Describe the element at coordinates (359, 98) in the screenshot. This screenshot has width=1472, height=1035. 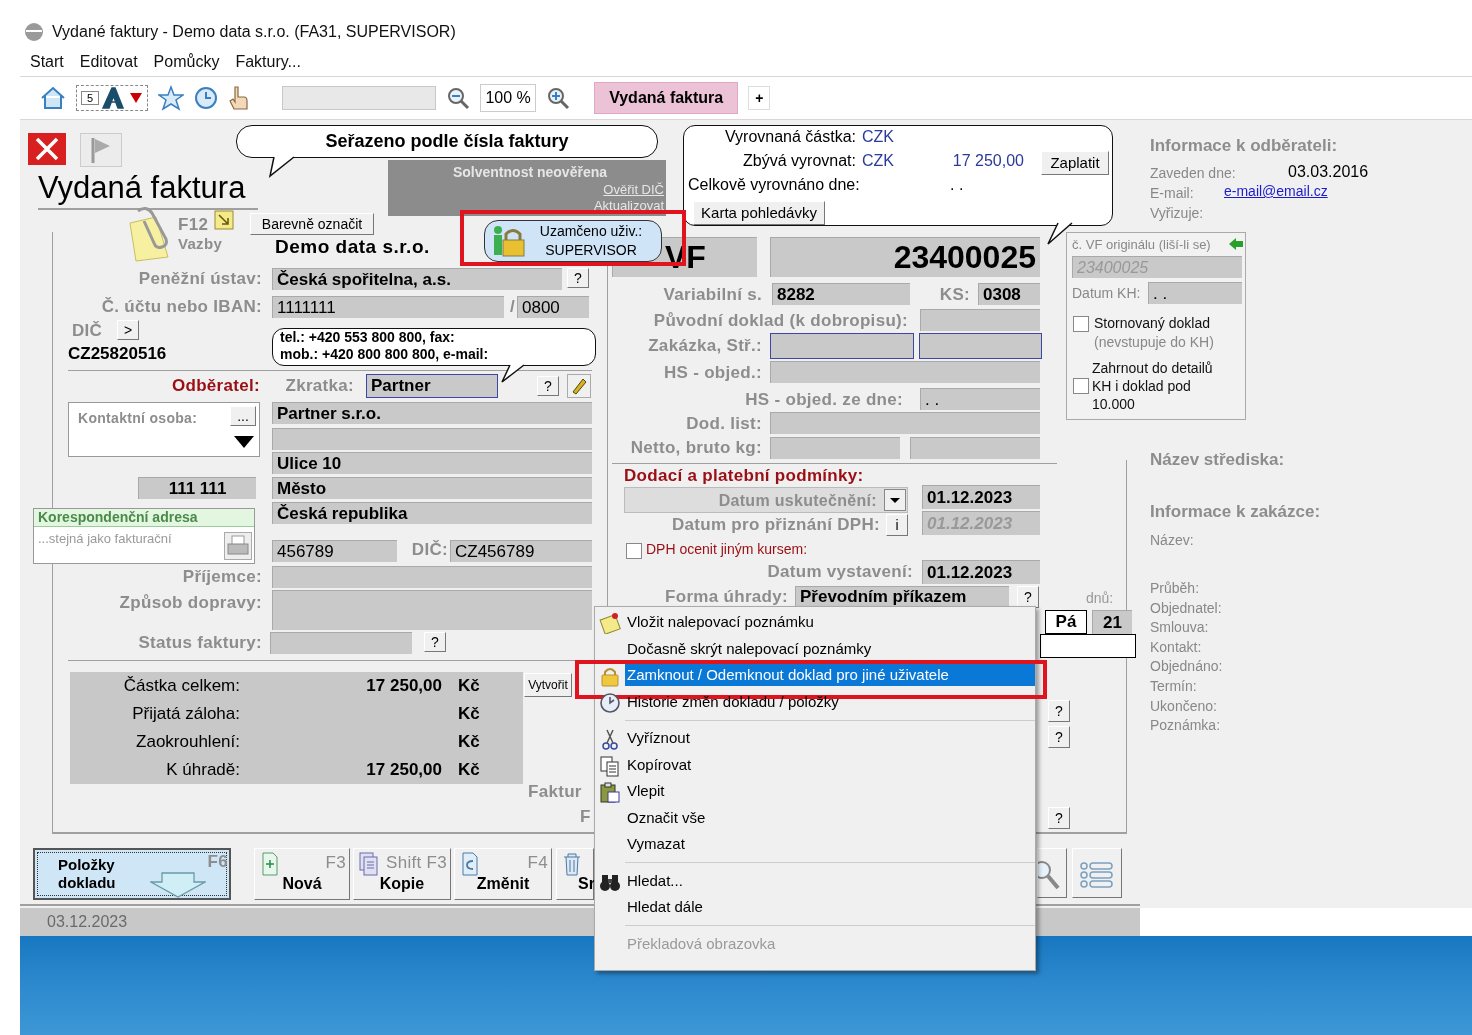
I see `search-field` at that location.